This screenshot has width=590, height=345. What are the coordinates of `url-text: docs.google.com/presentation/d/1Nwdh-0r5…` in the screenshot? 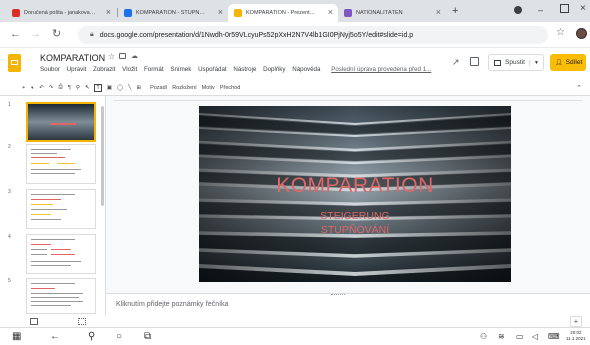 It's located at (256, 35).